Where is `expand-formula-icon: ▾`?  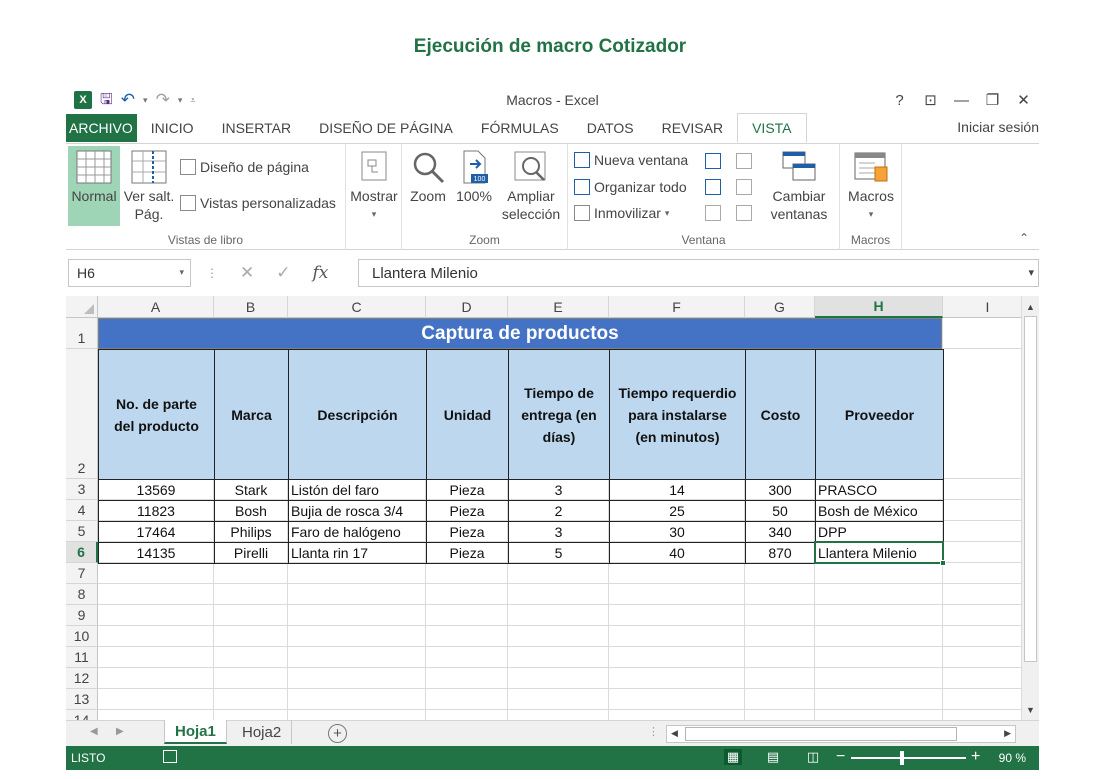
expand-formula-icon: ▾ is located at coordinates (1031, 272).